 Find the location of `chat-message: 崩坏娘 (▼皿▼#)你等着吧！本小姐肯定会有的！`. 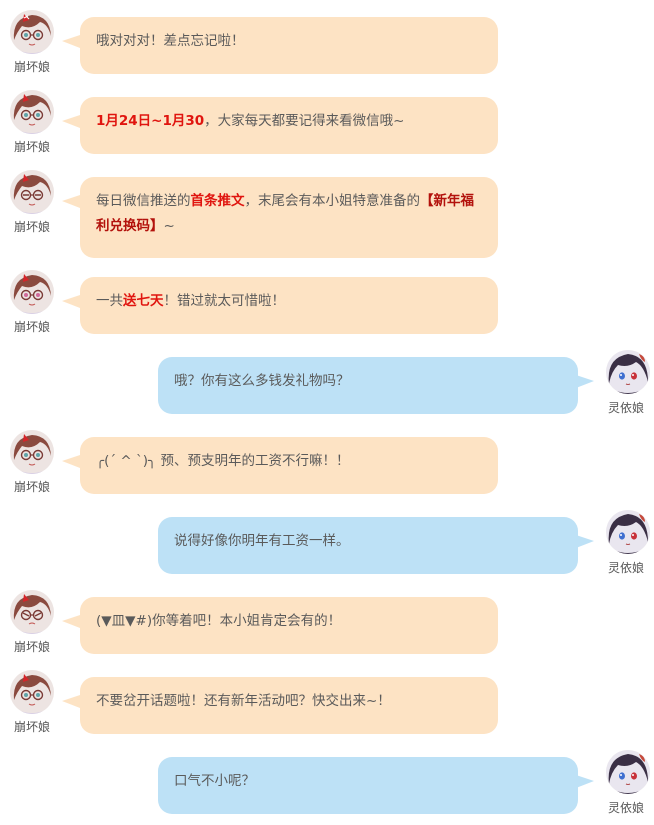

chat-message: 崩坏娘 (▼皿▼#)你等着吧！本小姐肯定会有的！ is located at coordinates (327, 620).